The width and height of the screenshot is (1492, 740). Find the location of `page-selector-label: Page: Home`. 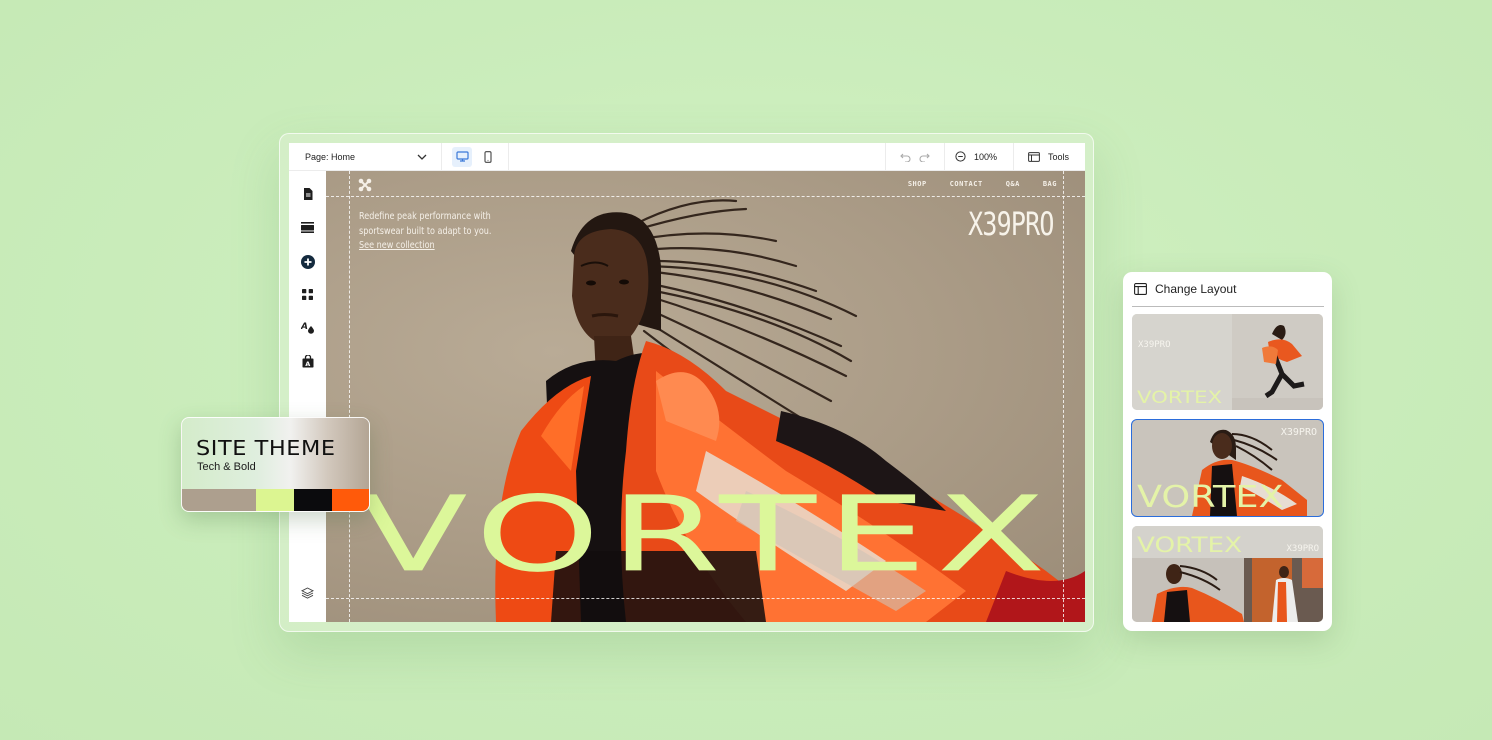

page-selector-label: Page: Home is located at coordinates (330, 156).